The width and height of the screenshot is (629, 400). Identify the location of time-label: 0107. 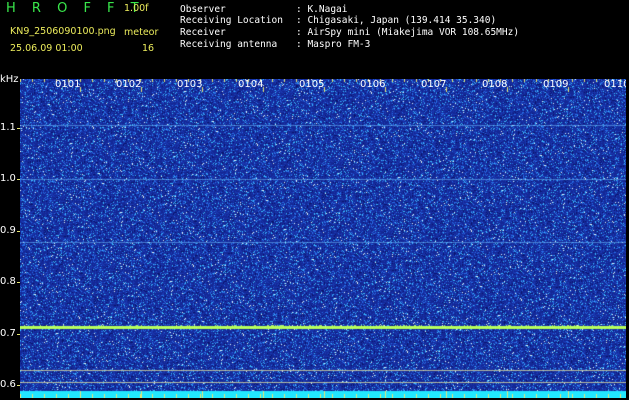
(434, 84).